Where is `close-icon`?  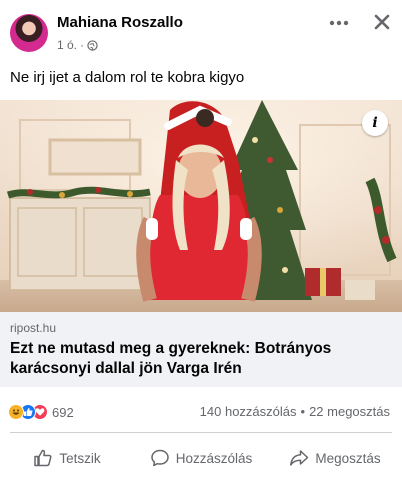
close-icon is located at coordinates (382, 22).